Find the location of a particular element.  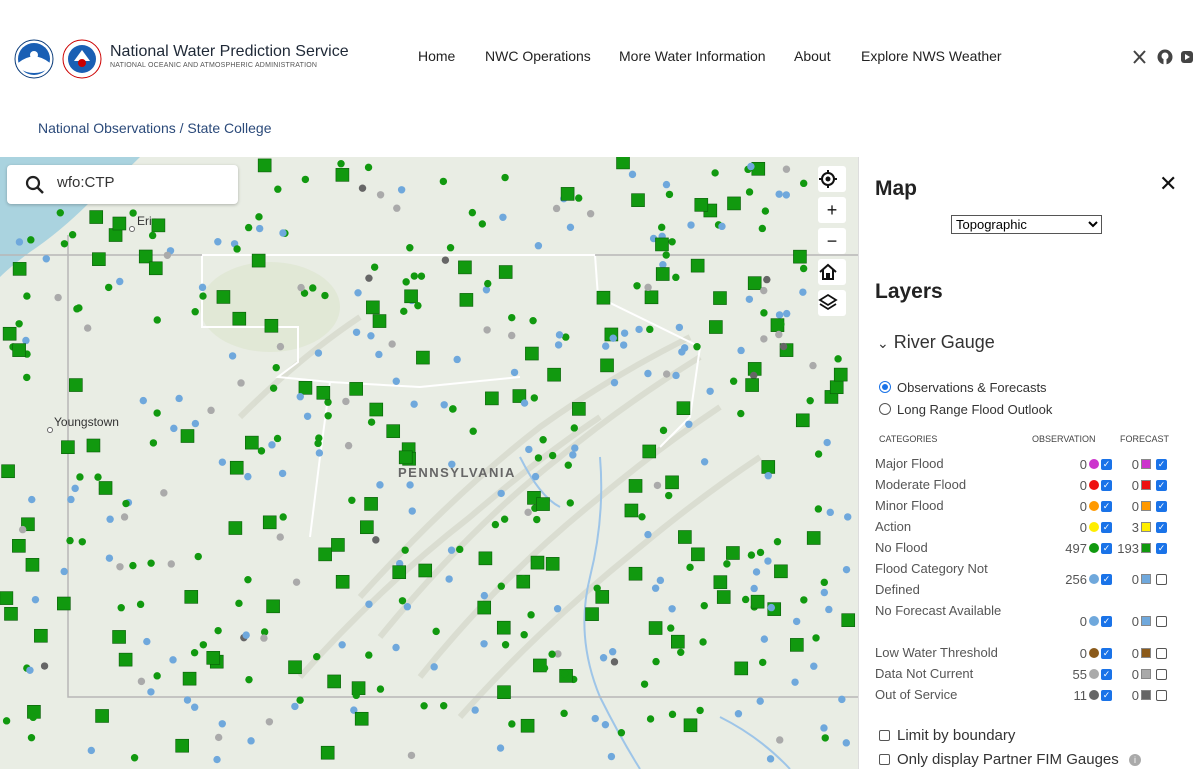

zoom-out-button: − is located at coordinates (832, 241).